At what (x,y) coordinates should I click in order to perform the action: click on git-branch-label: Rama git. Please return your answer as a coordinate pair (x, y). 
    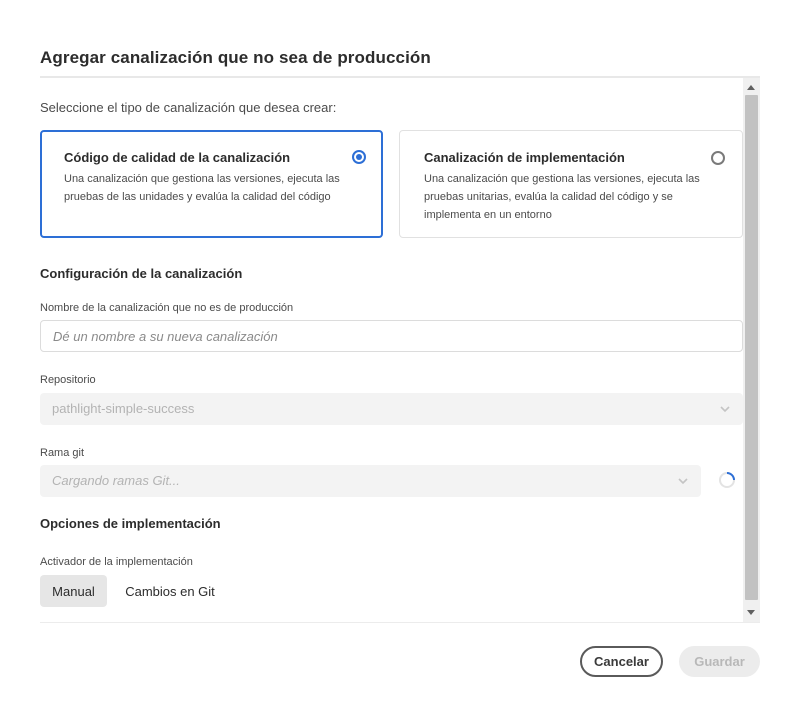
    Looking at the image, I should click on (62, 453).